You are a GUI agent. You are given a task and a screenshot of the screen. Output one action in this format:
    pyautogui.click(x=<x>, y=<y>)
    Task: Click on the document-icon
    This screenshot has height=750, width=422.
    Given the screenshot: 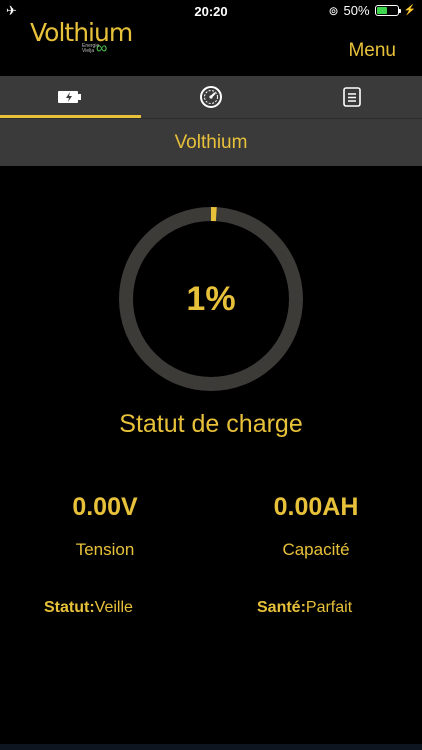 What is the action you would take?
    pyautogui.click(x=351, y=97)
    